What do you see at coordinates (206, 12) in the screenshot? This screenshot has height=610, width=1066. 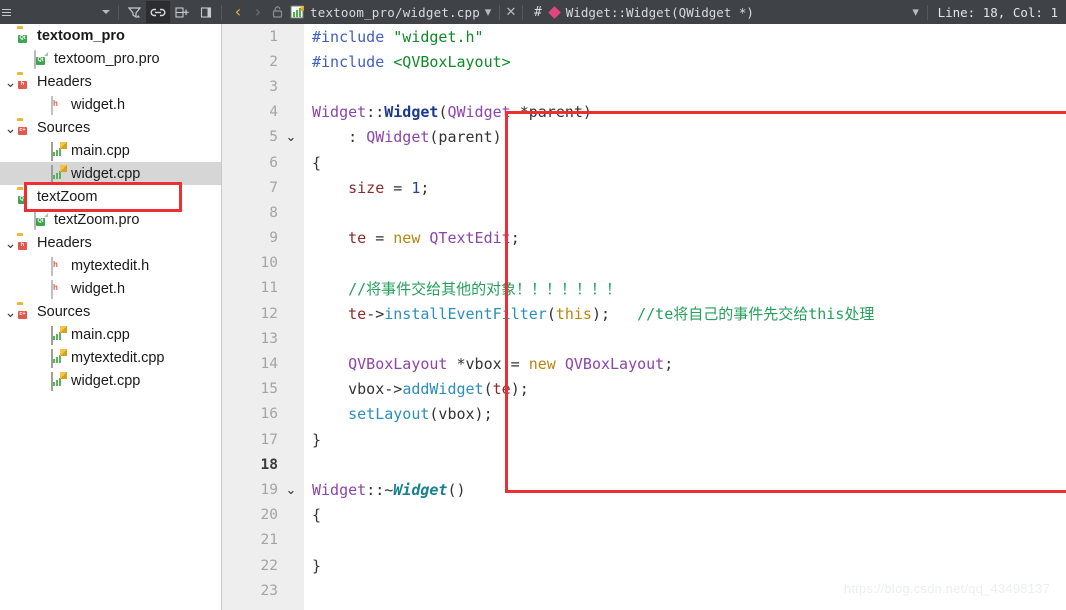 I see `close-panel-icon` at bounding box center [206, 12].